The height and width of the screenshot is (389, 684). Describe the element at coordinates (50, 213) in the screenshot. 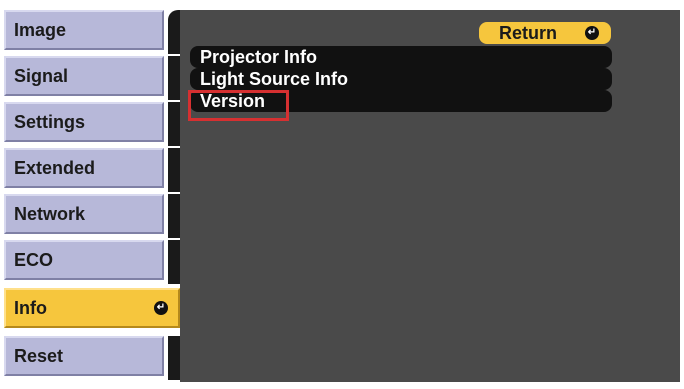

I see `menu-item-label: Network` at that location.